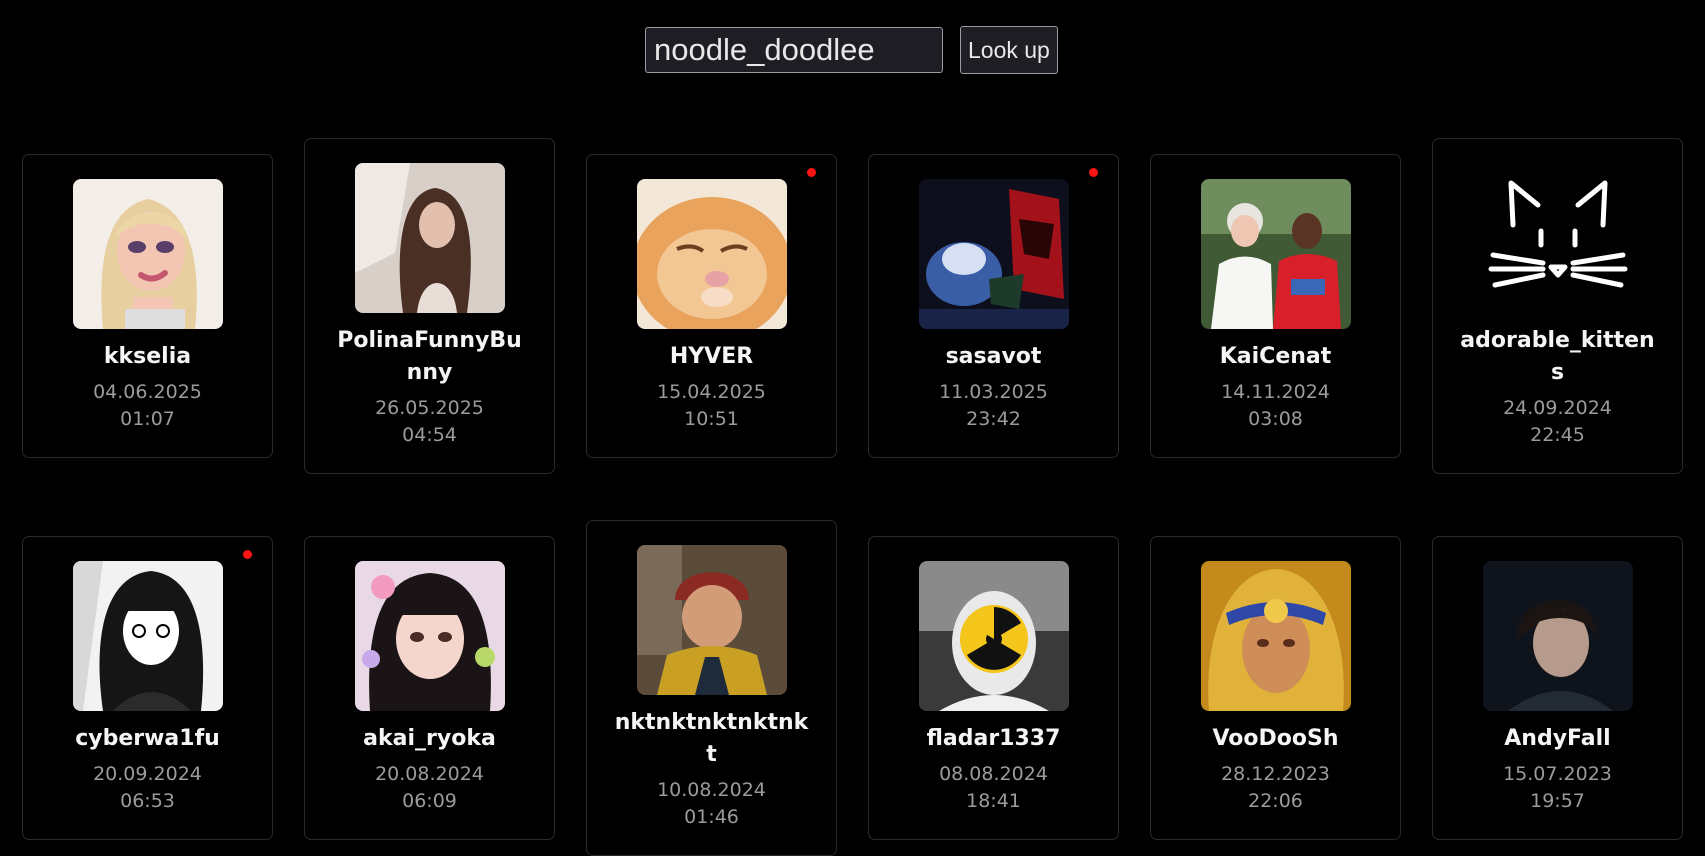 This screenshot has width=1705, height=856. I want to click on profile-time: 06:53, so click(147, 801).